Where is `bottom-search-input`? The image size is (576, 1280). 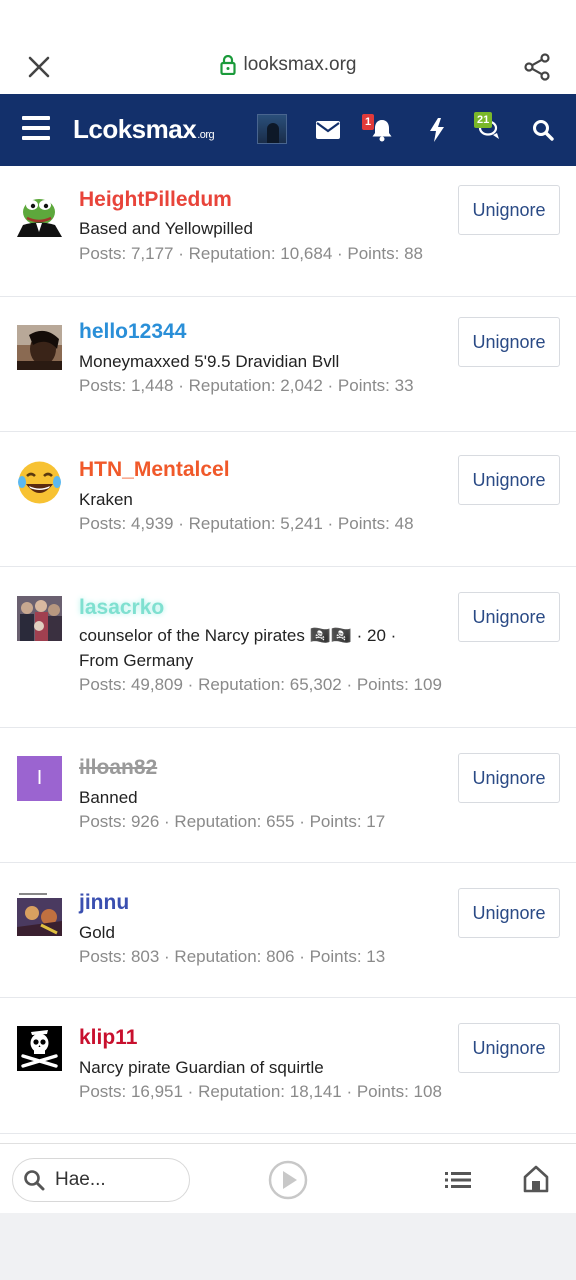
bottom-search-input is located at coordinates (110, 1180).